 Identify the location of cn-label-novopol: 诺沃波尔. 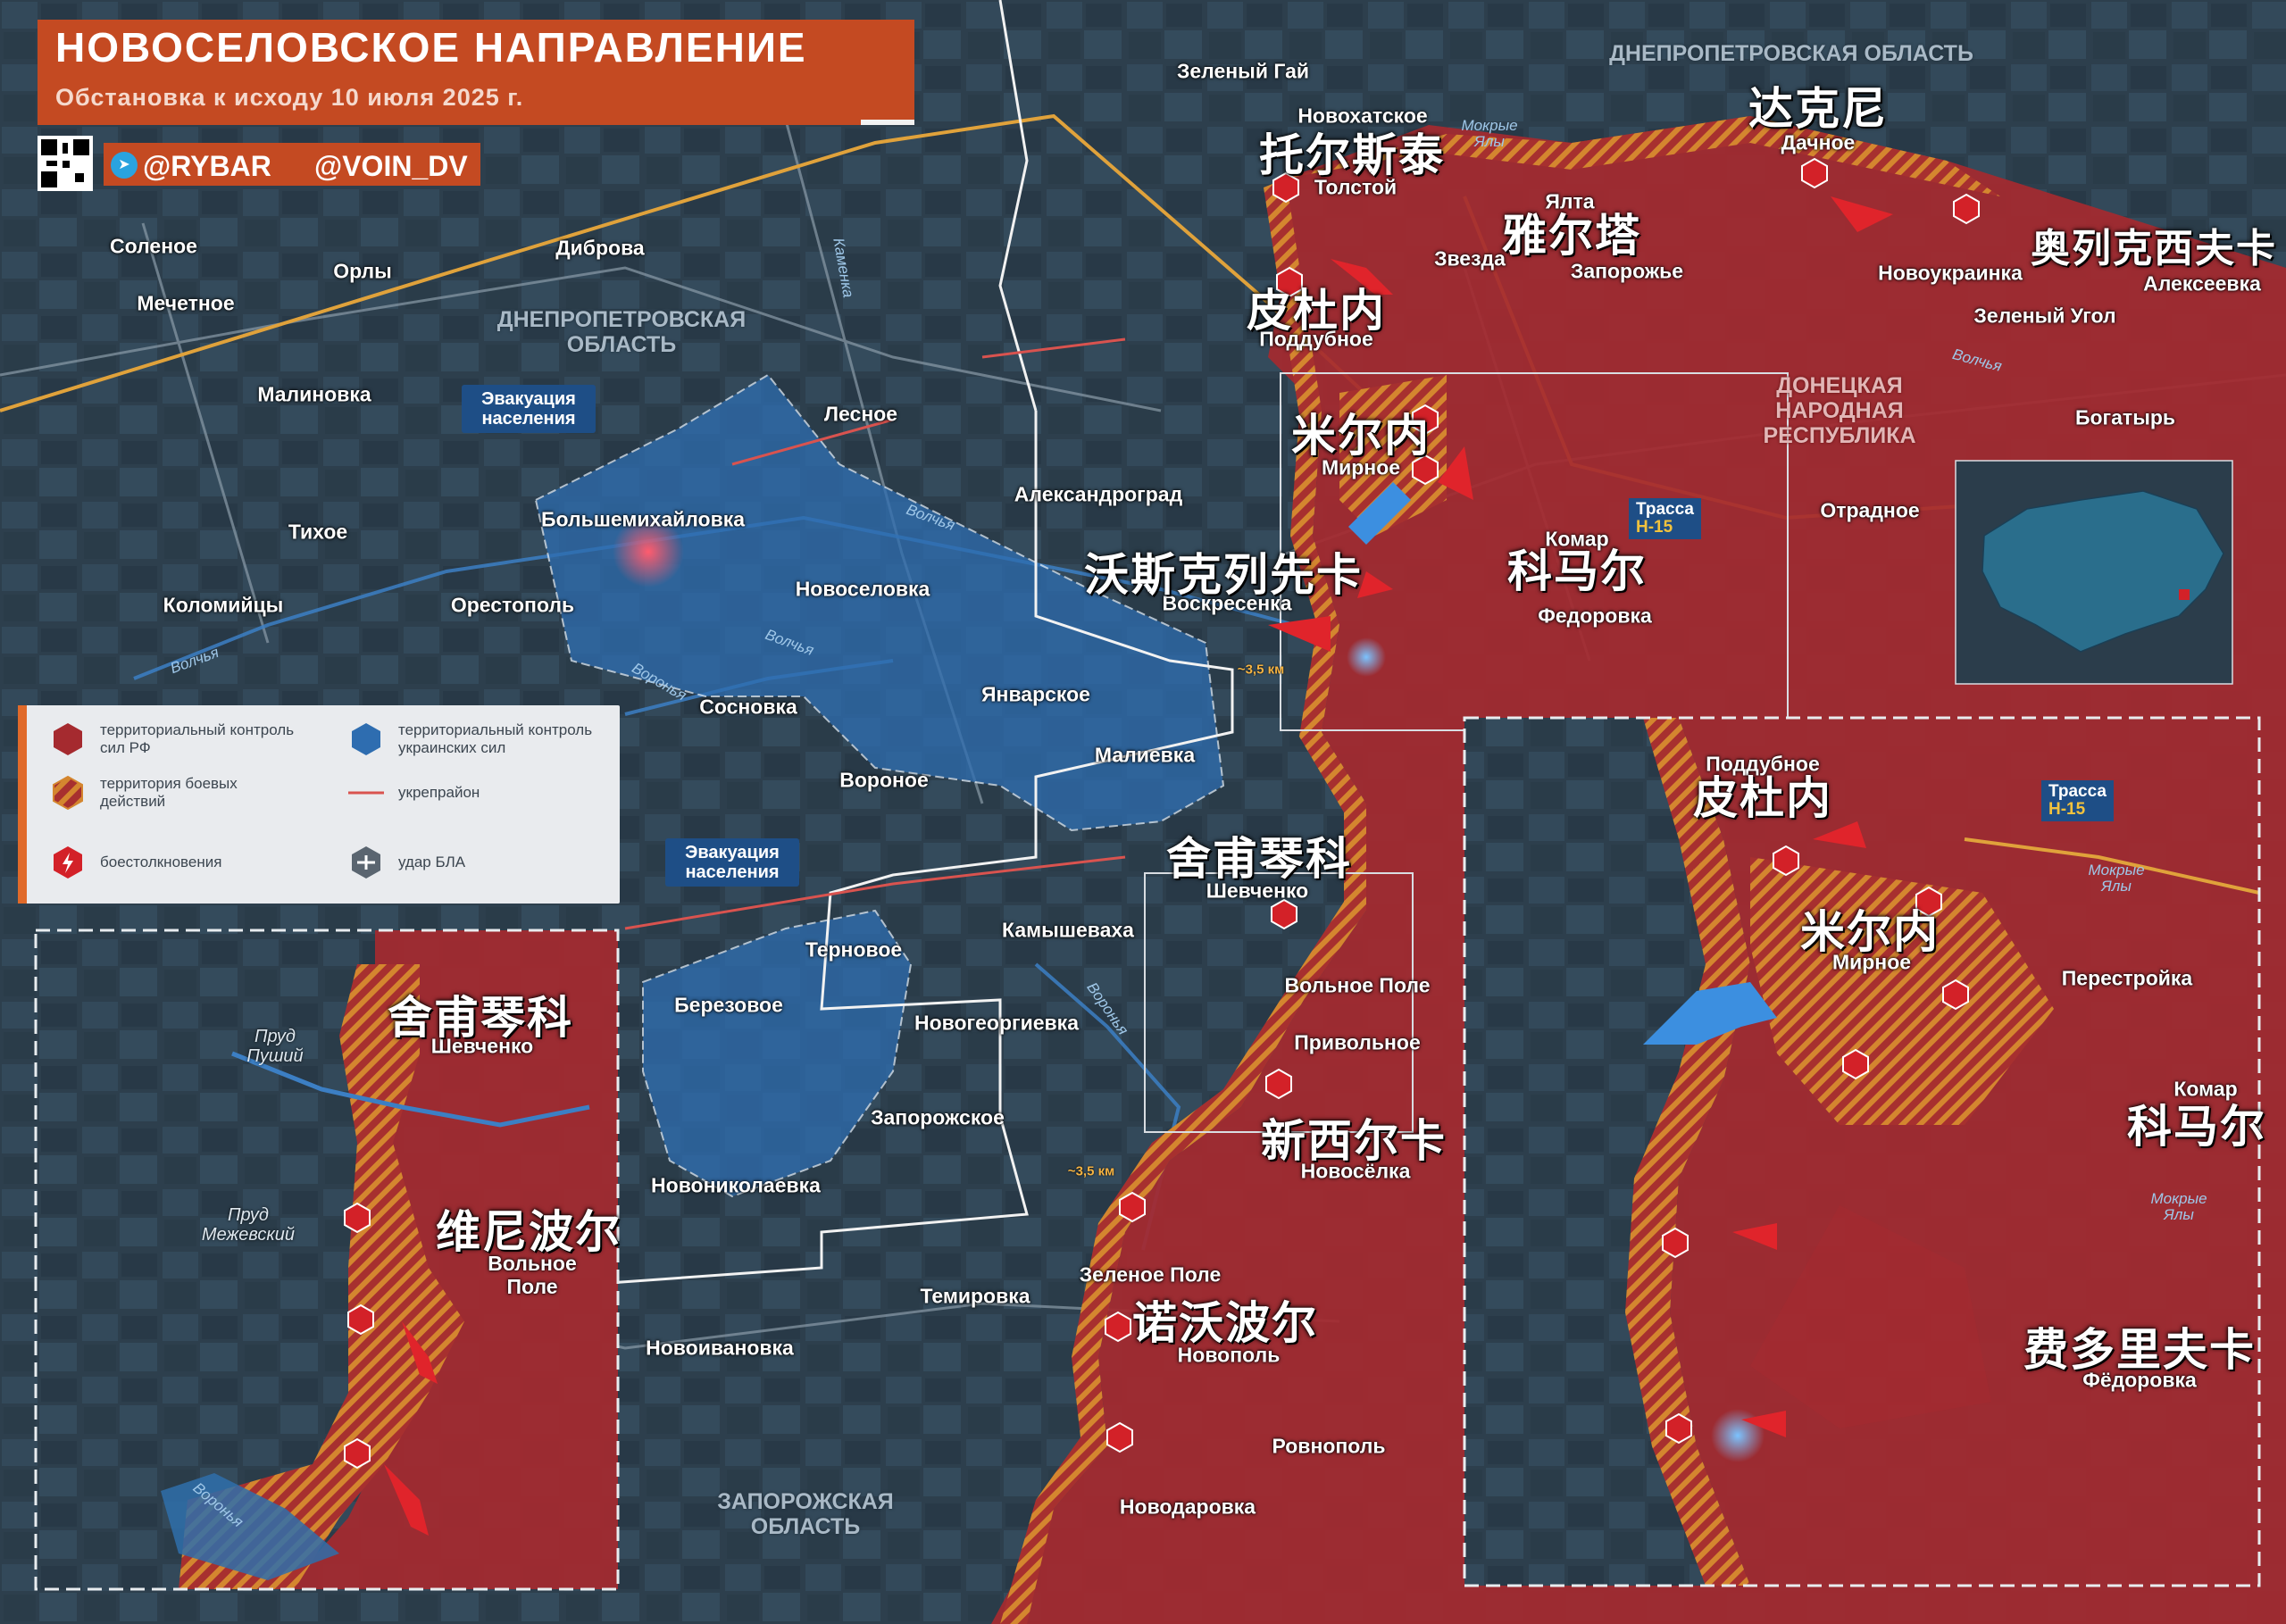
(1225, 1322).